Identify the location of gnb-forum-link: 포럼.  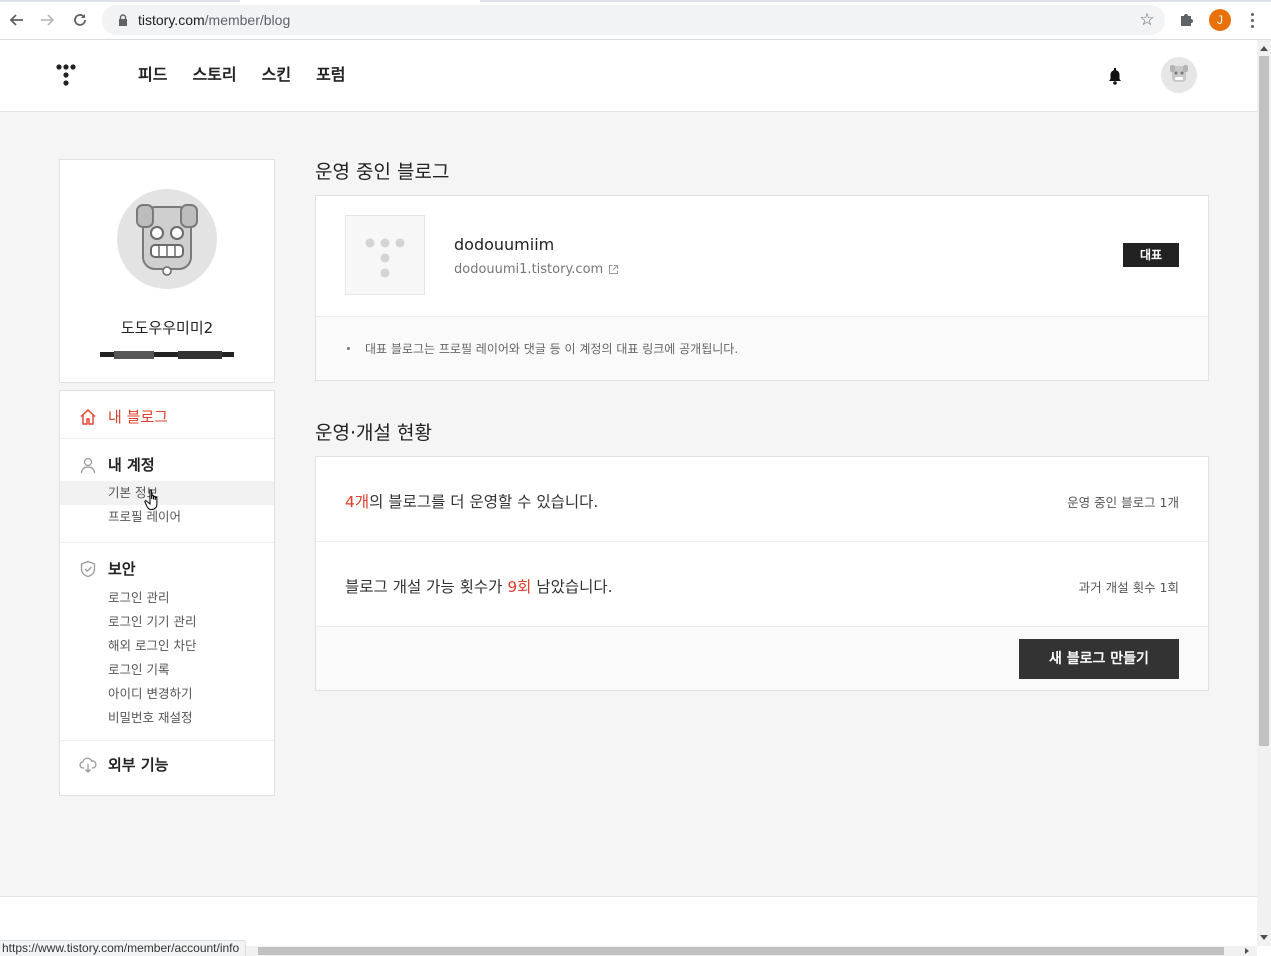
(330, 75).